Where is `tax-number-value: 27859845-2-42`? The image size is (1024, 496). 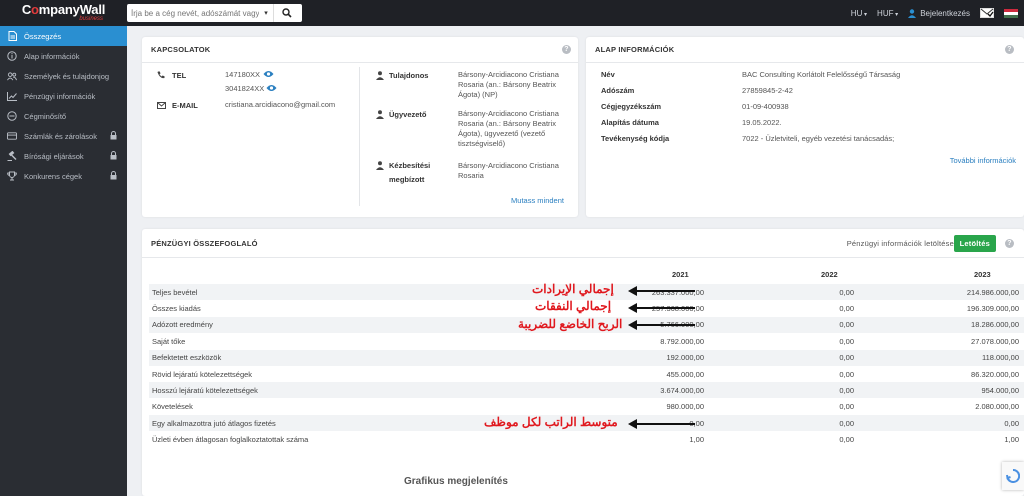 tax-number-value: 27859845-2-42 is located at coordinates (767, 90).